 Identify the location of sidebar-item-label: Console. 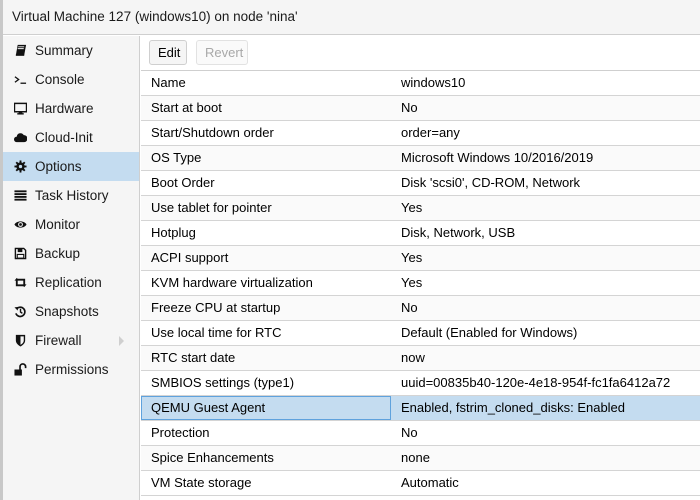
(60, 79).